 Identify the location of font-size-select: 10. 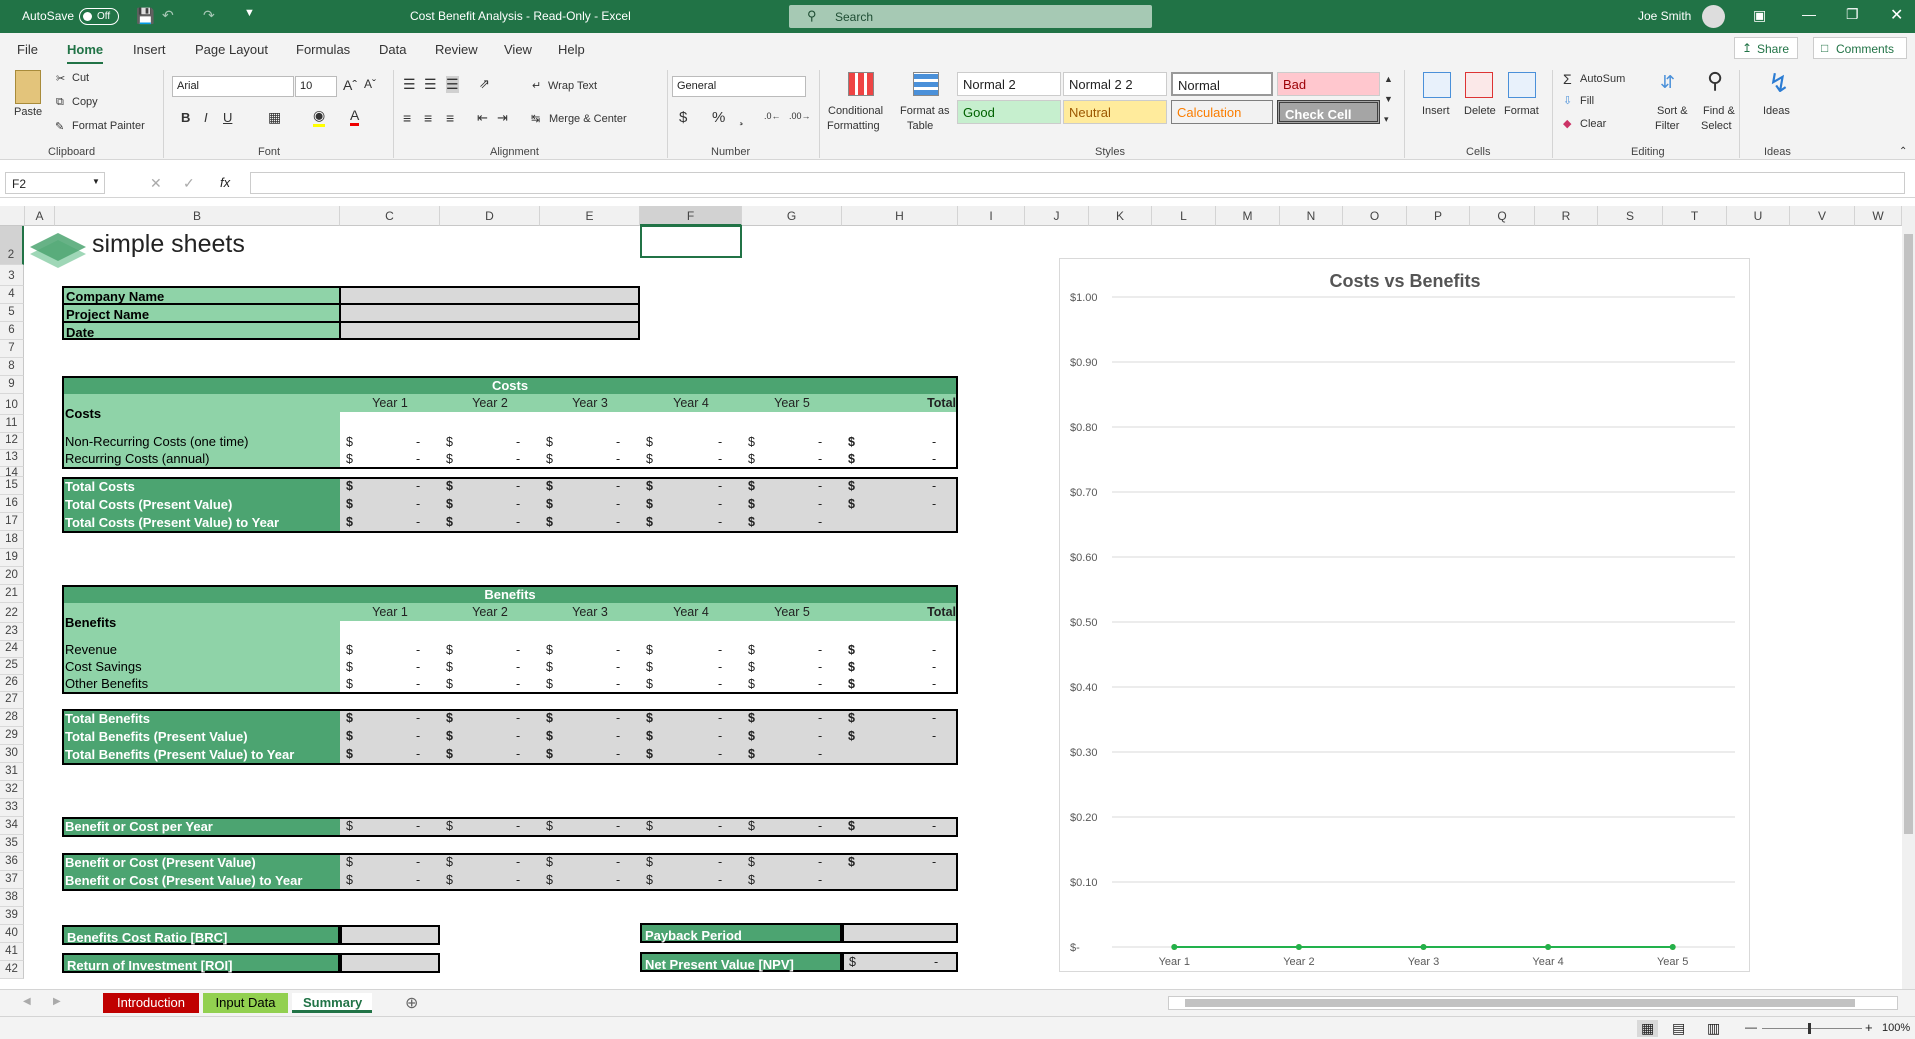
(316, 86).